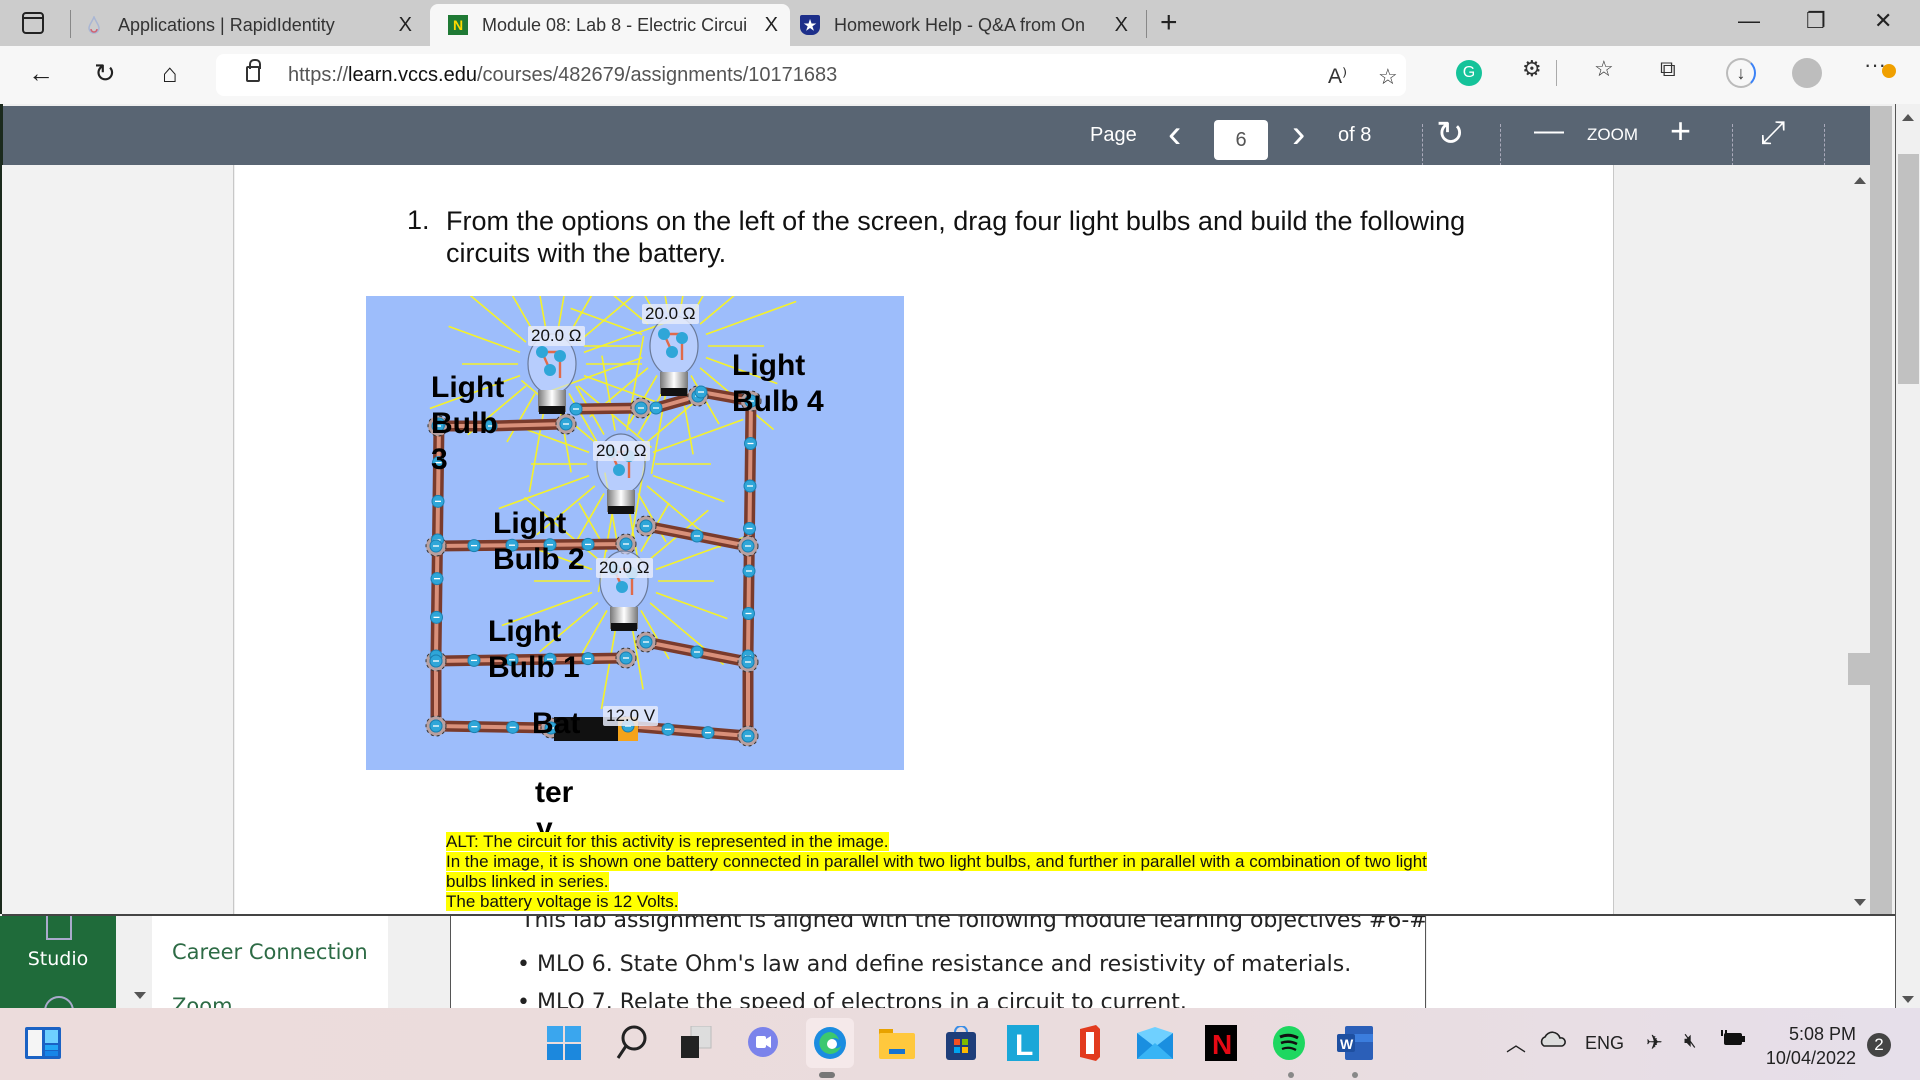 This screenshot has width=1920, height=1080. What do you see at coordinates (1816, 21) in the screenshot?
I see `restore-button: ❐` at bounding box center [1816, 21].